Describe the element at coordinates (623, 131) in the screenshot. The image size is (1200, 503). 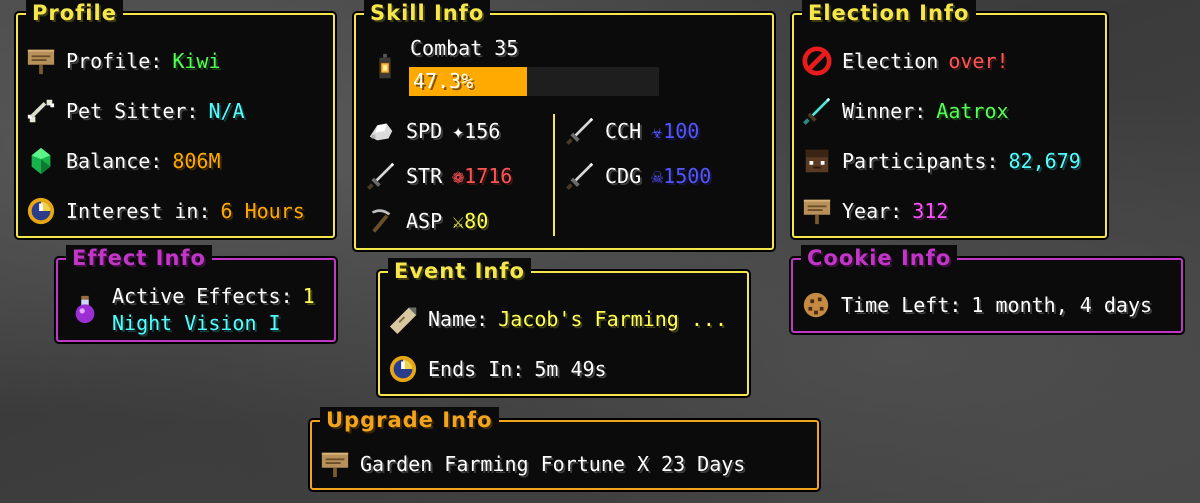
I see `cch-label: CCH` at that location.